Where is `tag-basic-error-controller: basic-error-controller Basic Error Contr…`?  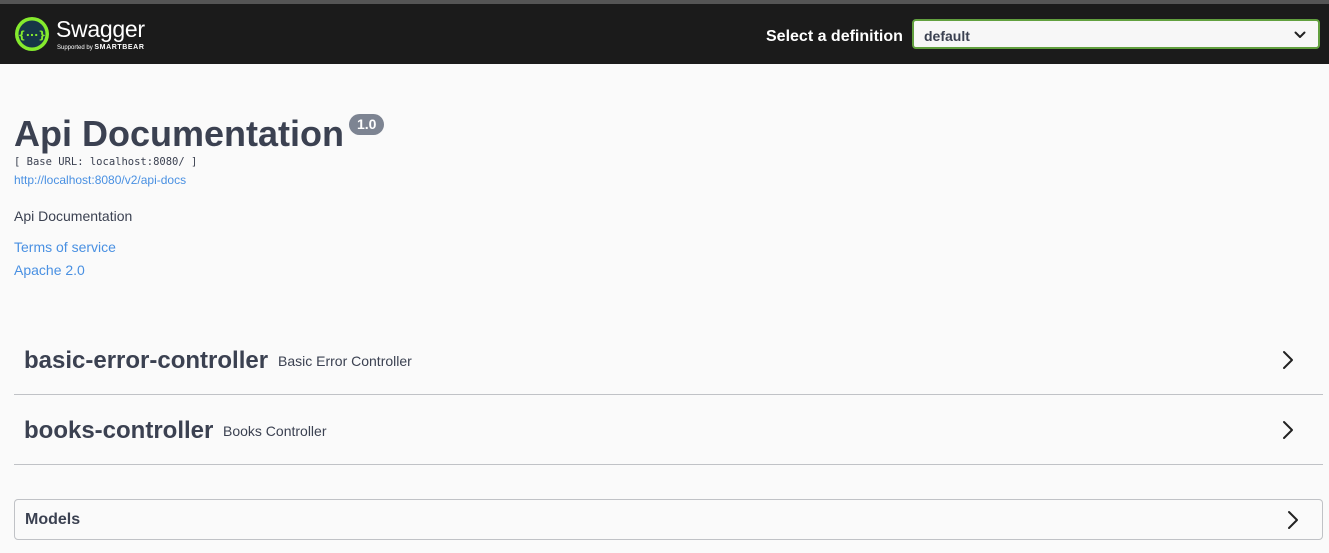
tag-basic-error-controller: basic-error-controller Basic Error Contr… is located at coordinates (668, 360).